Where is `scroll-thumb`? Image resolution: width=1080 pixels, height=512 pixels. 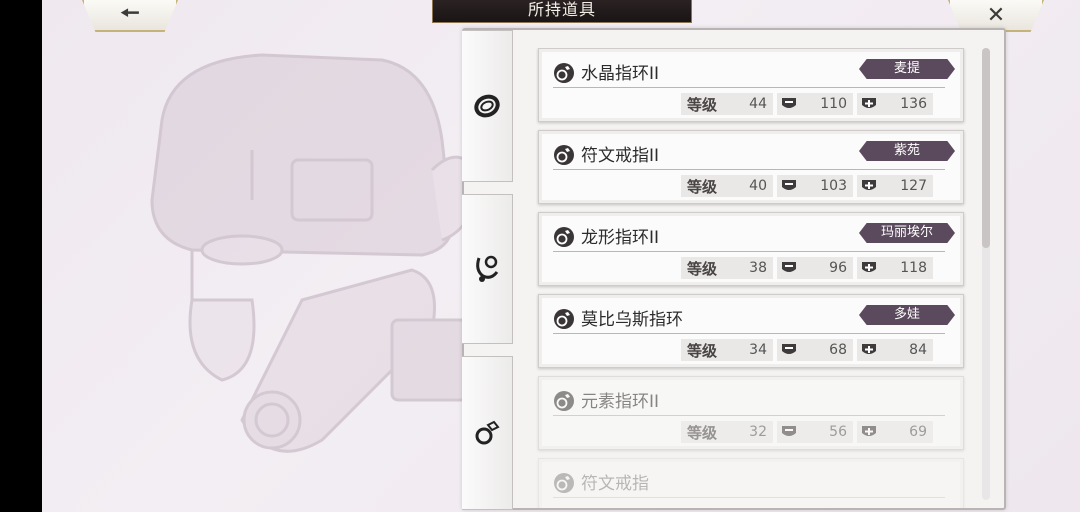
scroll-thumb is located at coordinates (986, 148).